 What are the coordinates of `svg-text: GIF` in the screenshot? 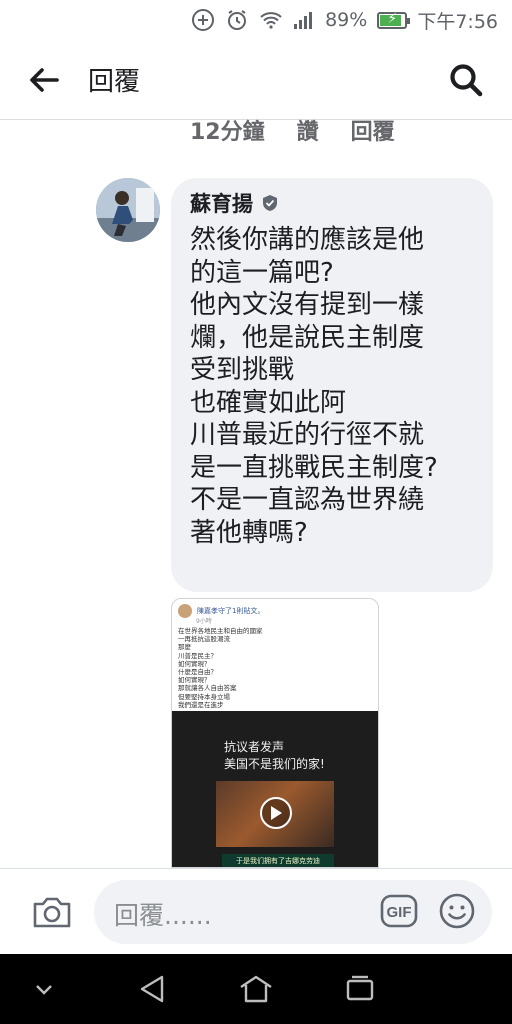 It's located at (399, 912).